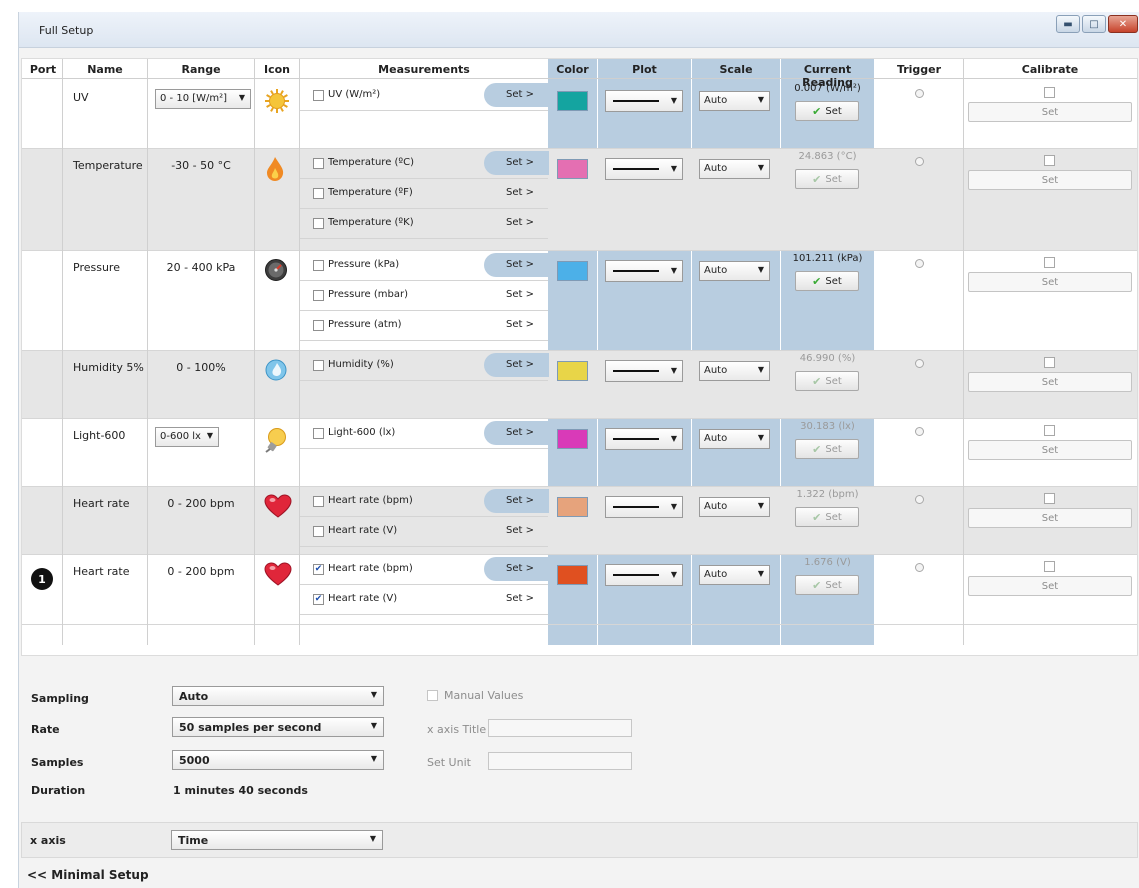 This screenshot has width=1139, height=888. What do you see at coordinates (187, 437) in the screenshot?
I see `range-select: 0-600 lx ▼` at bounding box center [187, 437].